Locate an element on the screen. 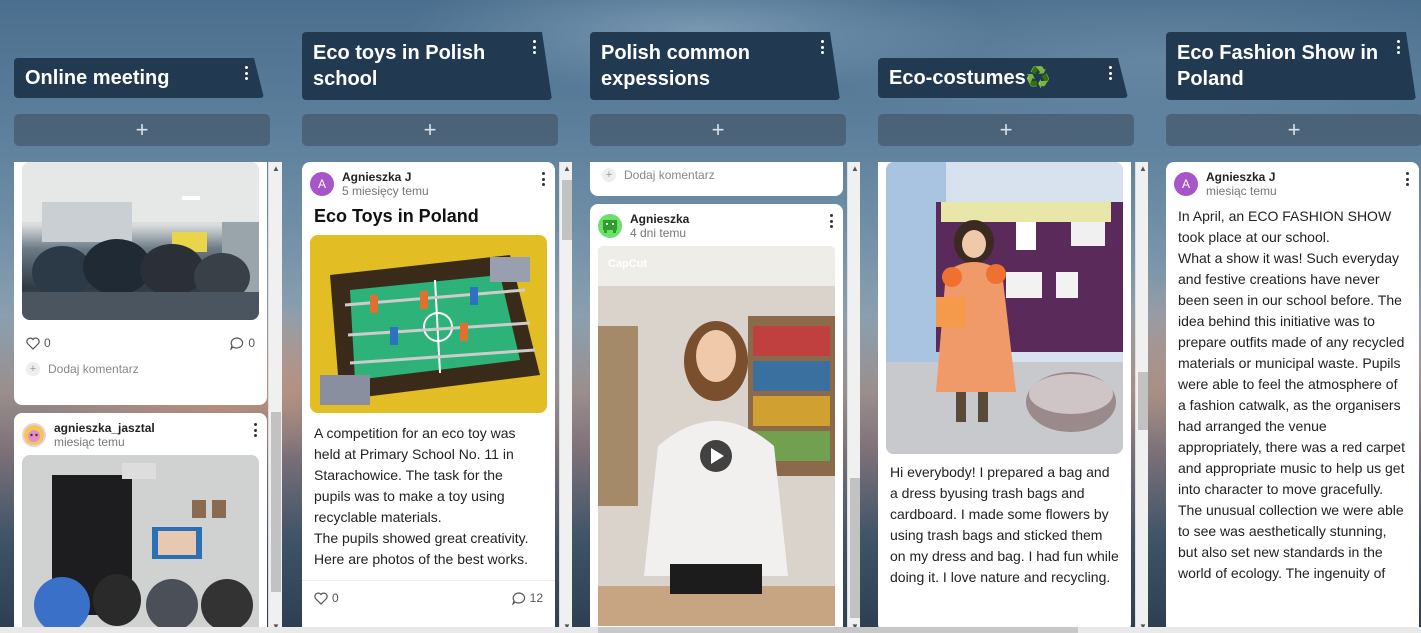 Image resolution: width=1421 pixels, height=633 pixels. table-football-photo is located at coordinates (428, 324).